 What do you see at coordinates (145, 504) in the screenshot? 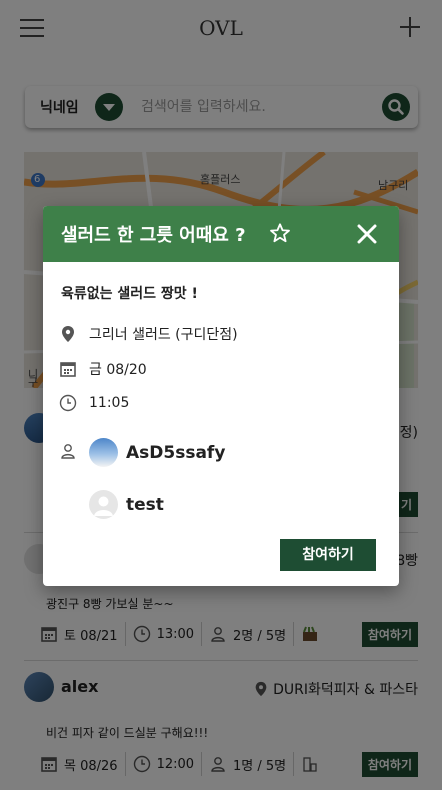
I see `member-name: test` at bounding box center [145, 504].